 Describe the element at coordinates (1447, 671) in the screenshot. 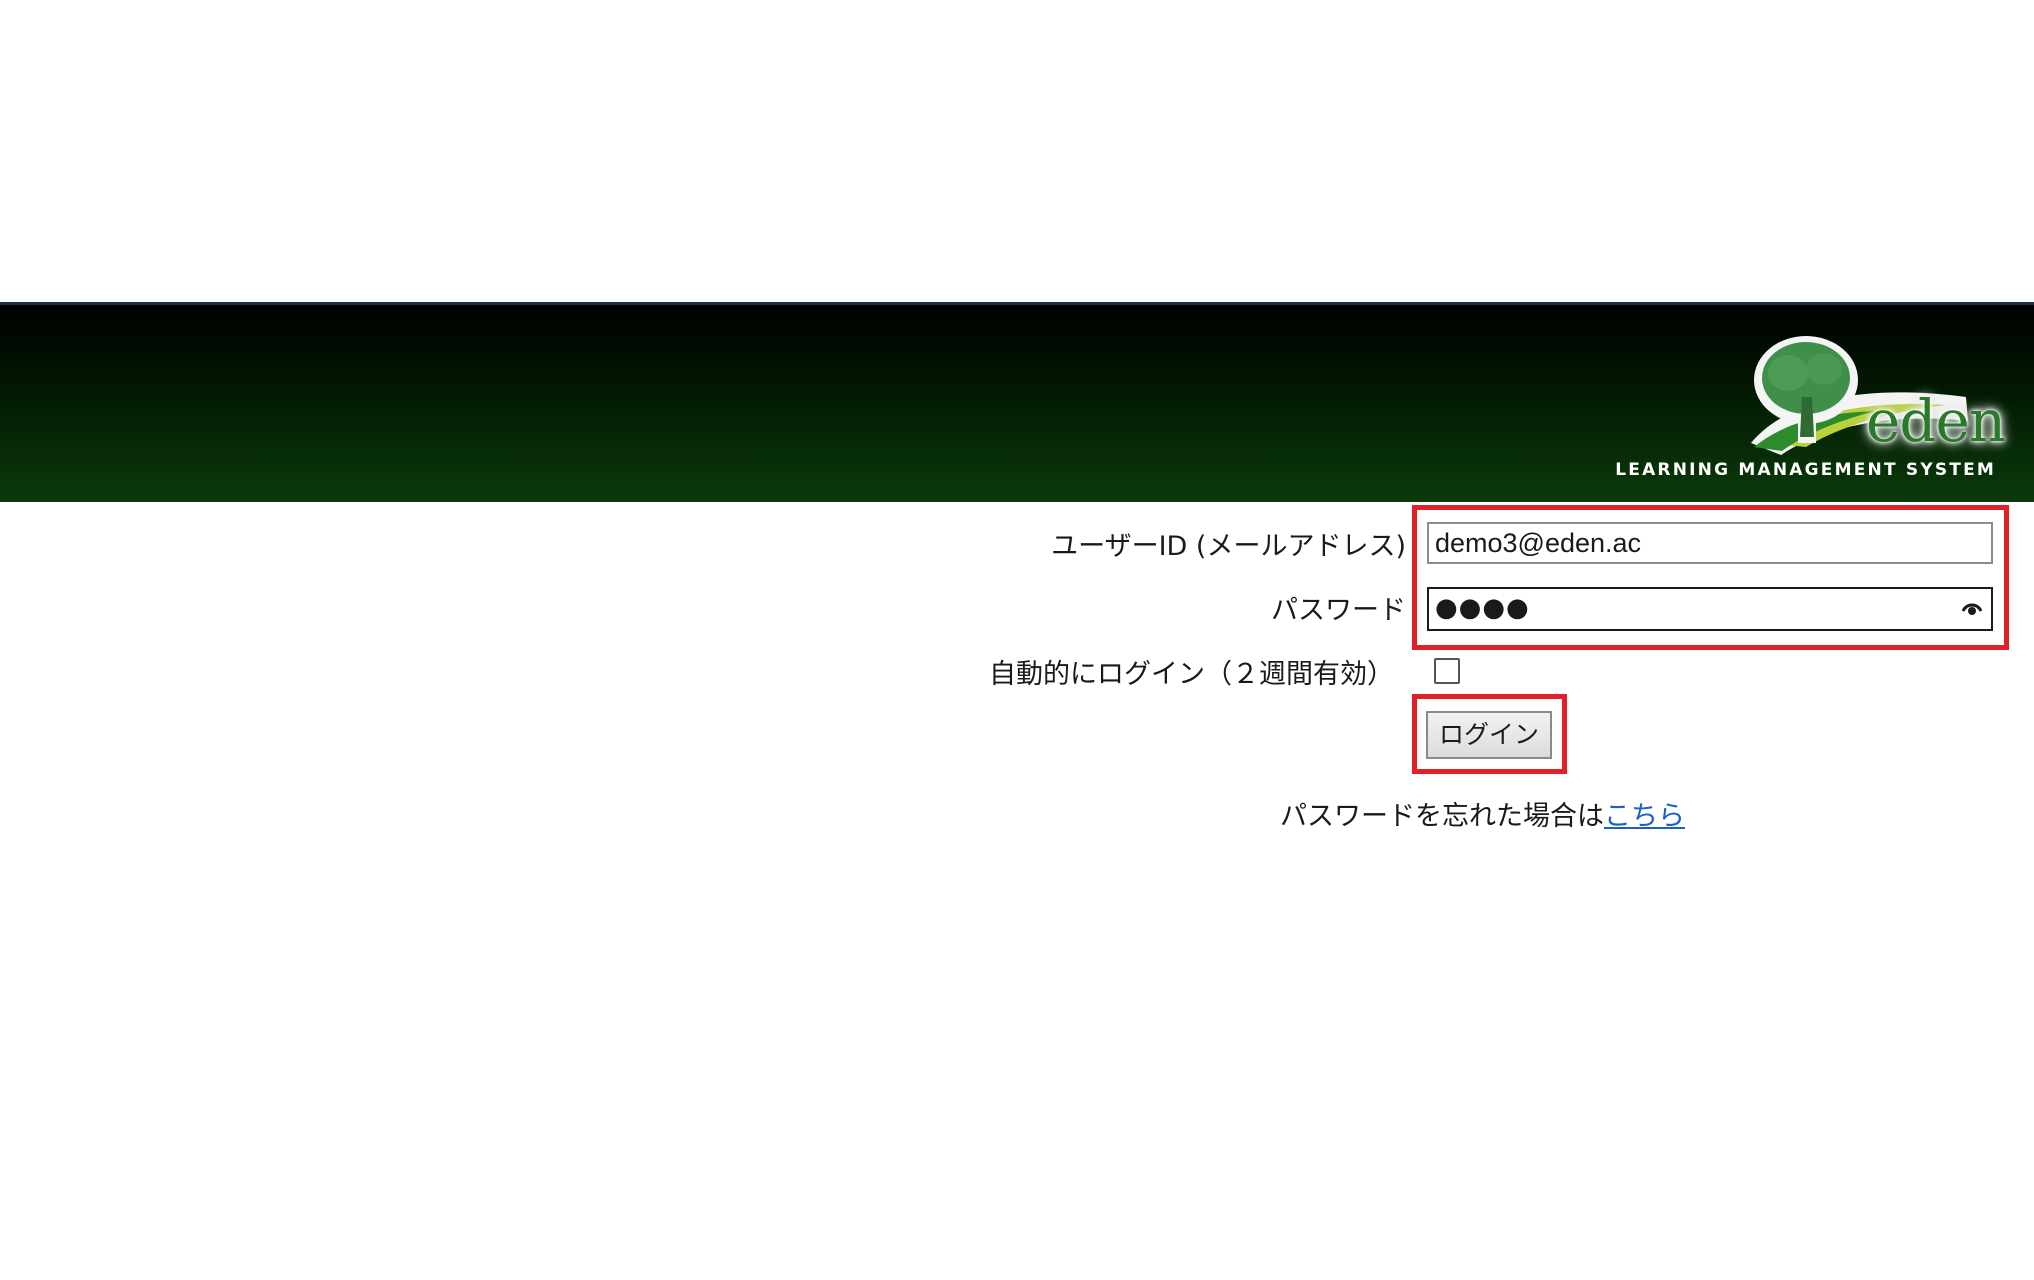

I see `auto-login-checkbox` at that location.